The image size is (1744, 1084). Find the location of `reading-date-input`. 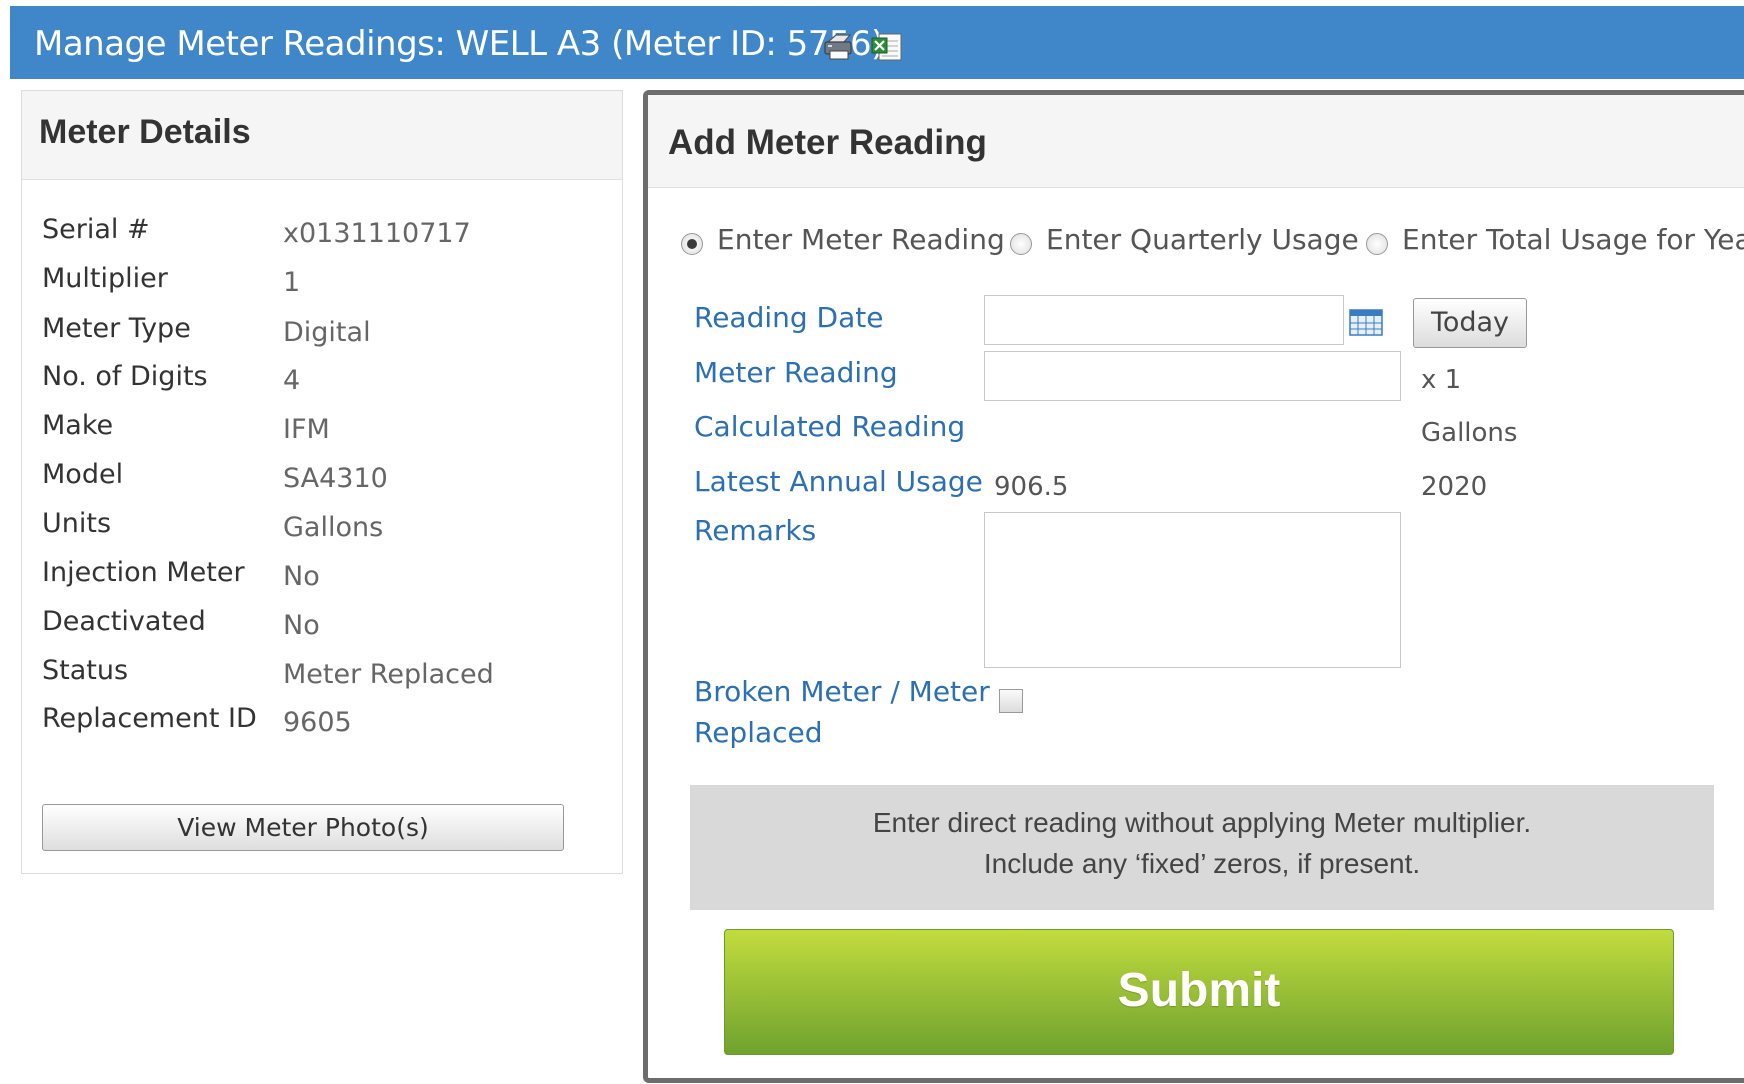

reading-date-input is located at coordinates (1164, 320).